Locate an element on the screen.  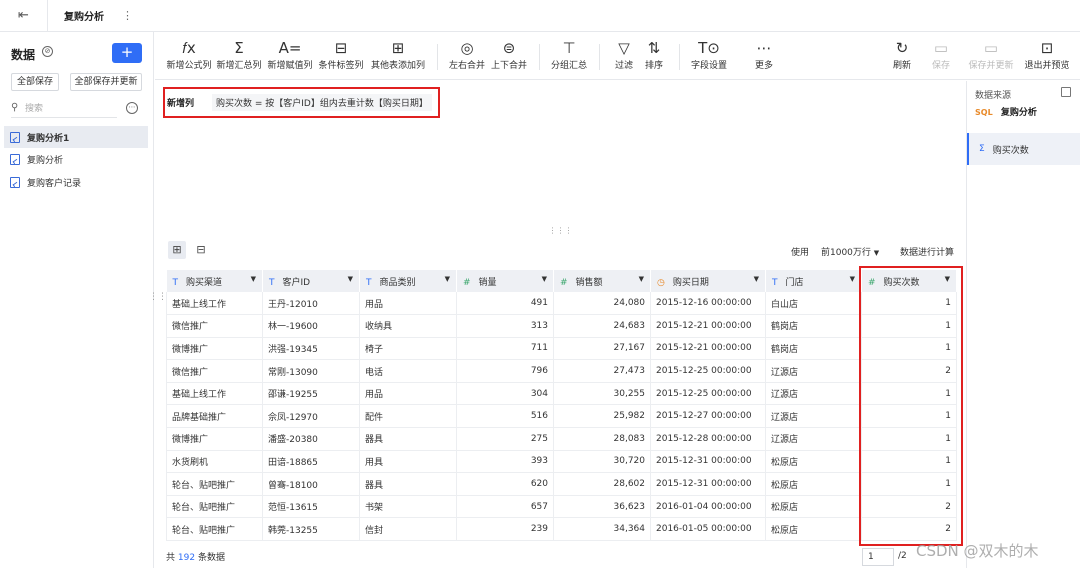
grid-view-icon: ⊞ is located at coordinates (177, 250).